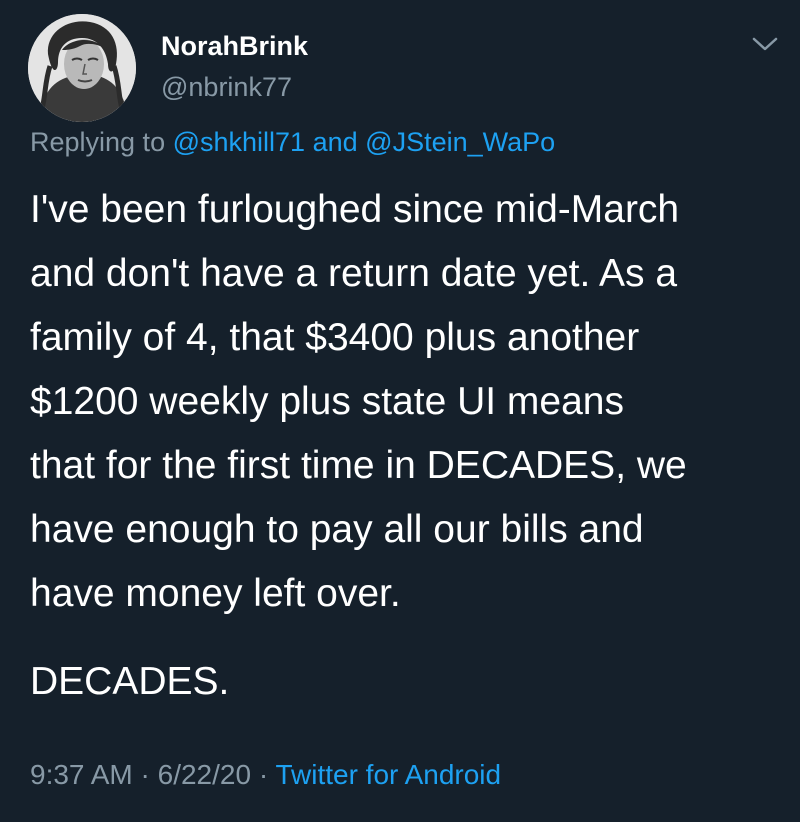 The image size is (800, 822). I want to click on tweet-line: family of 4, that $3400 plus another, so click(335, 337).